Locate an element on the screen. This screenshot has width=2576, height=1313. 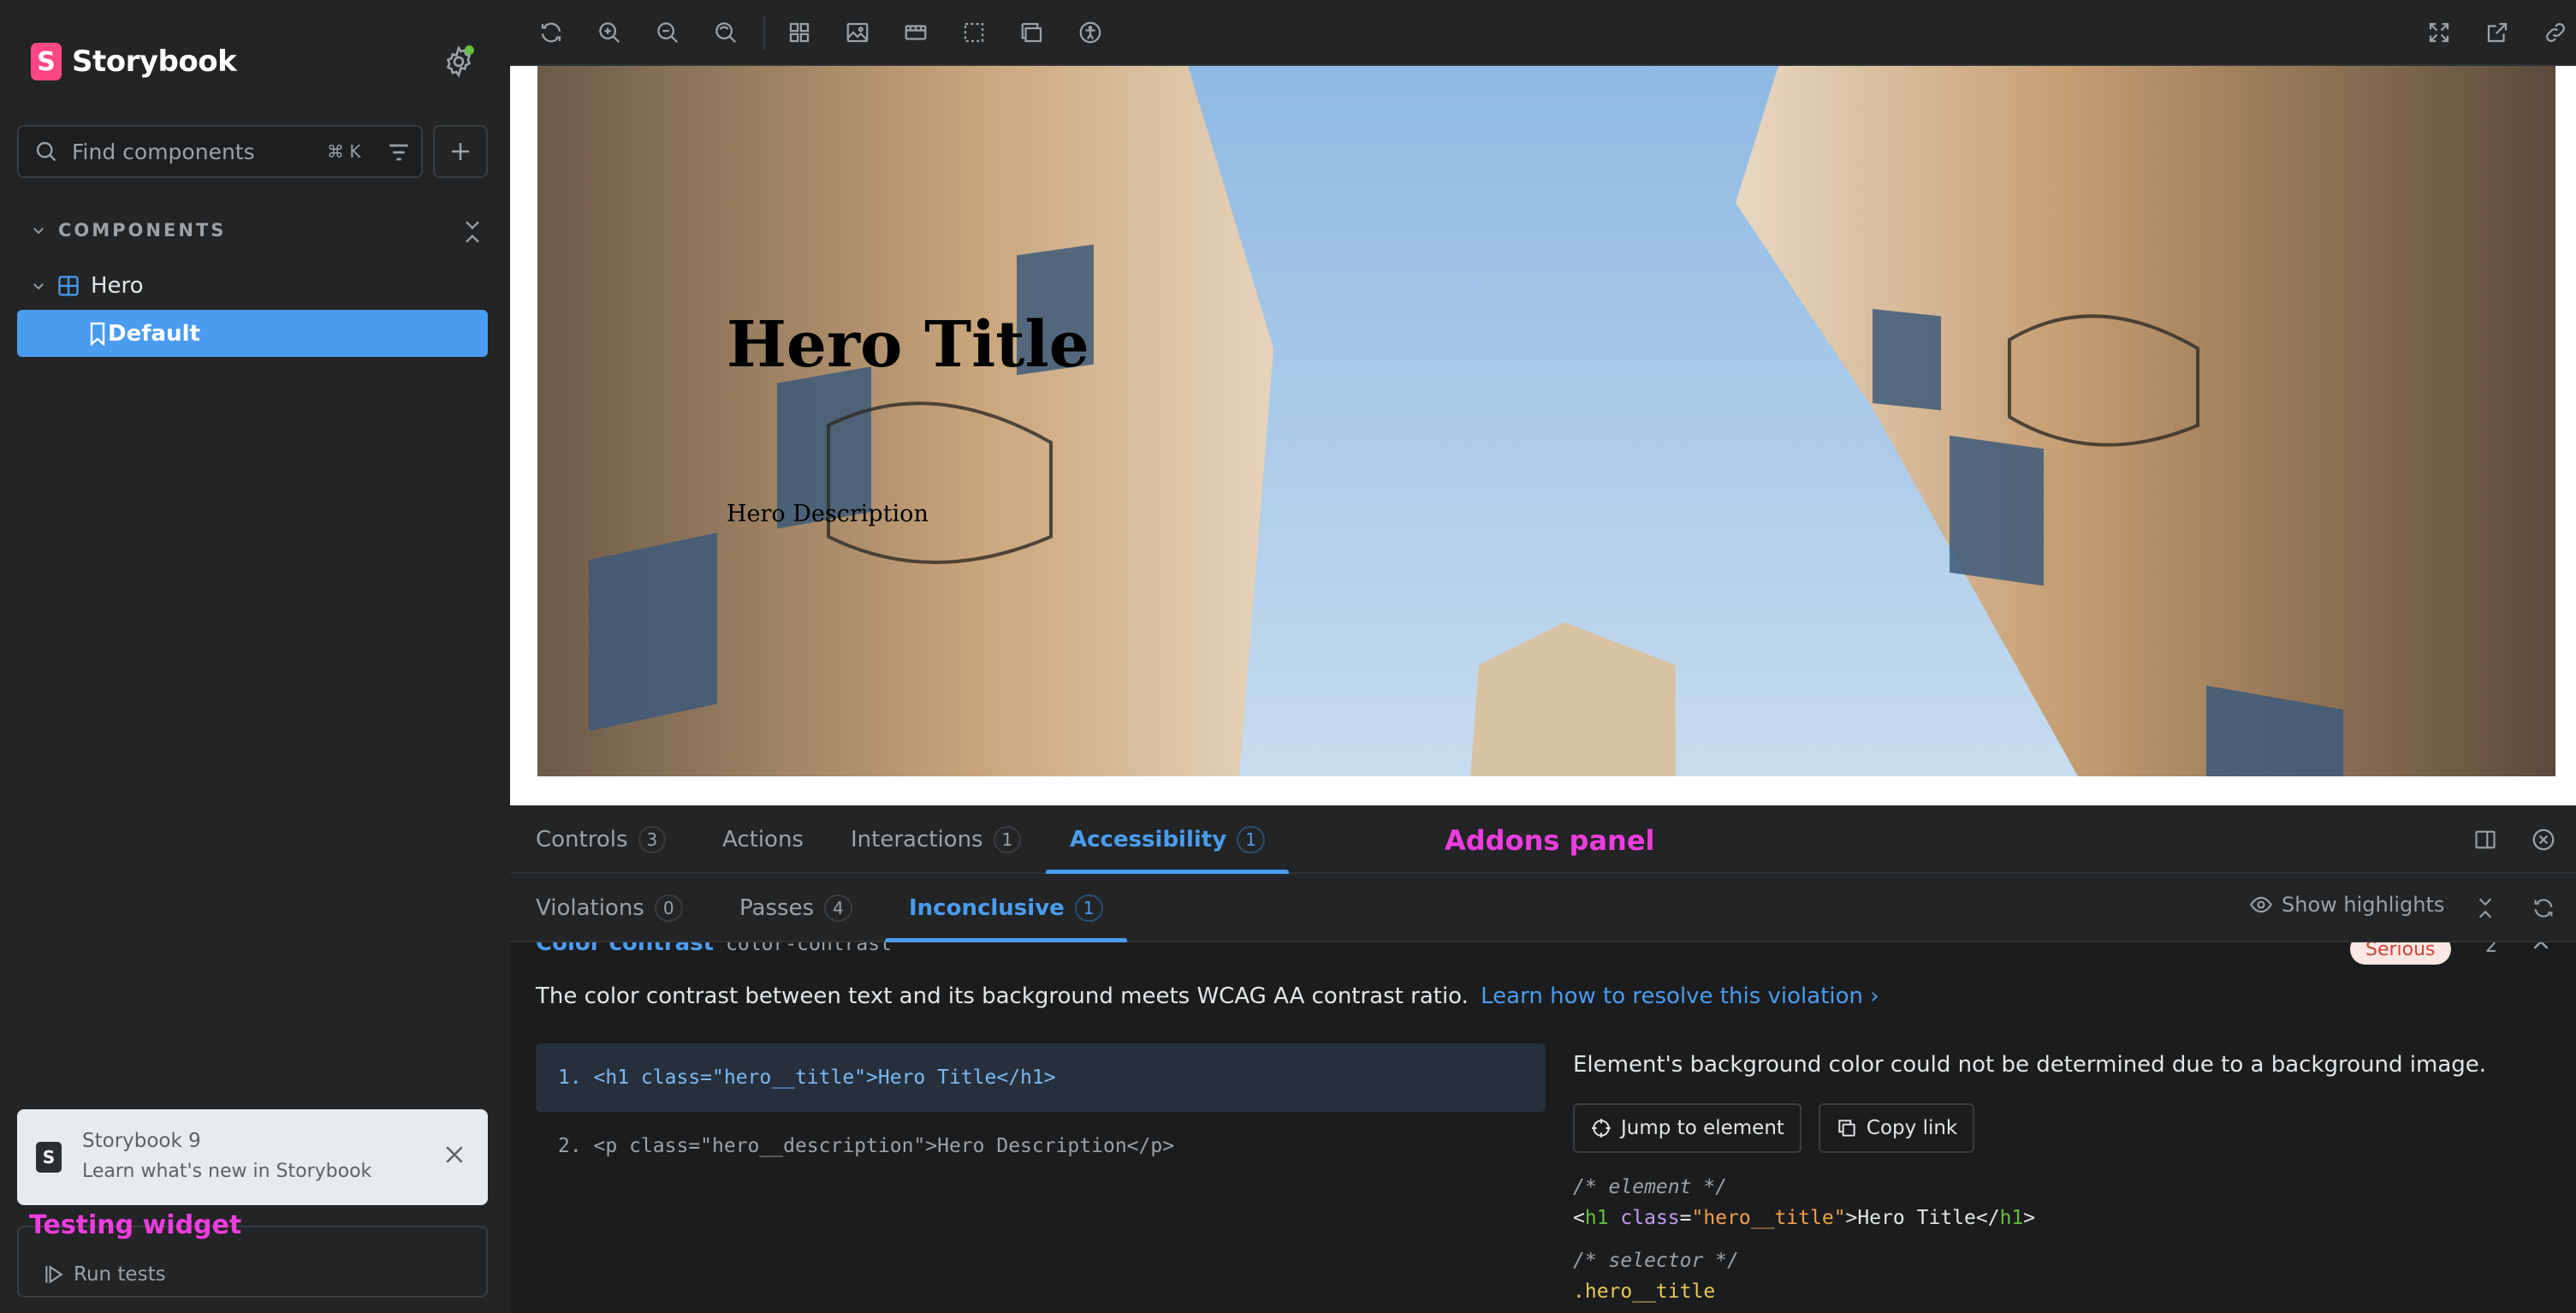
filter-button is located at coordinates (399, 152).